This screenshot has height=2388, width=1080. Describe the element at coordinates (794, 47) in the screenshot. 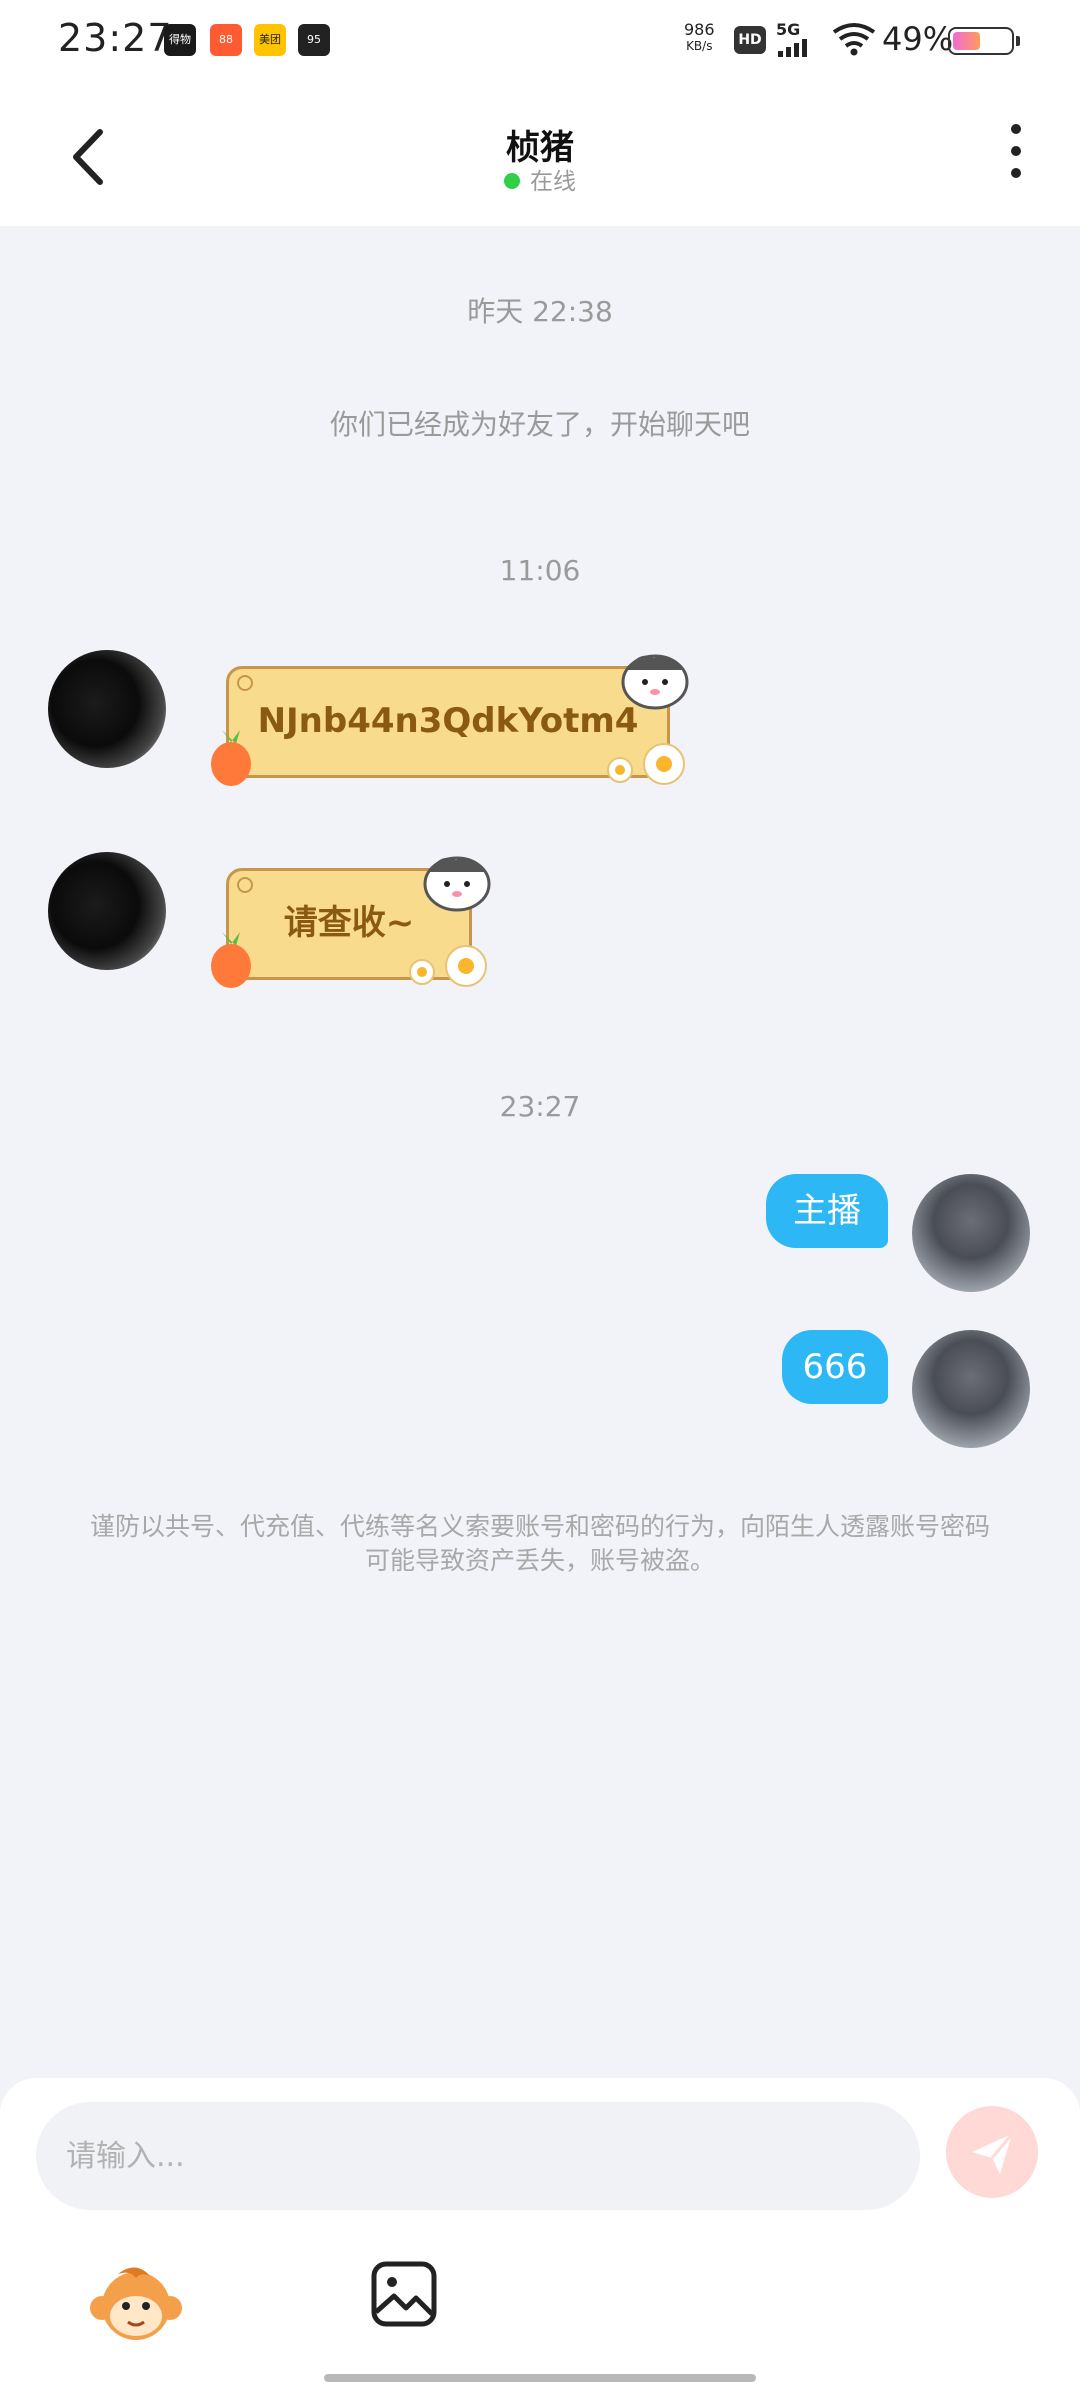

I see `signal-icon` at that location.